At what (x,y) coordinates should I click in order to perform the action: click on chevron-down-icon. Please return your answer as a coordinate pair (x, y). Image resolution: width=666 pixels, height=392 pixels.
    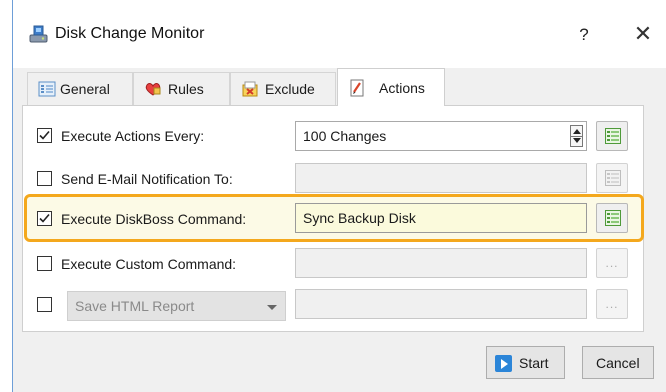
    Looking at the image, I should click on (272, 307).